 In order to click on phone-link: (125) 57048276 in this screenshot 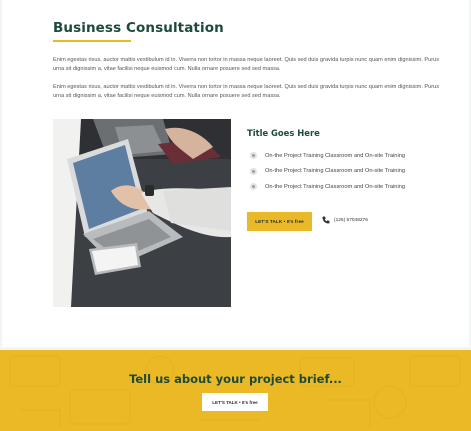, I will do `click(345, 220)`.